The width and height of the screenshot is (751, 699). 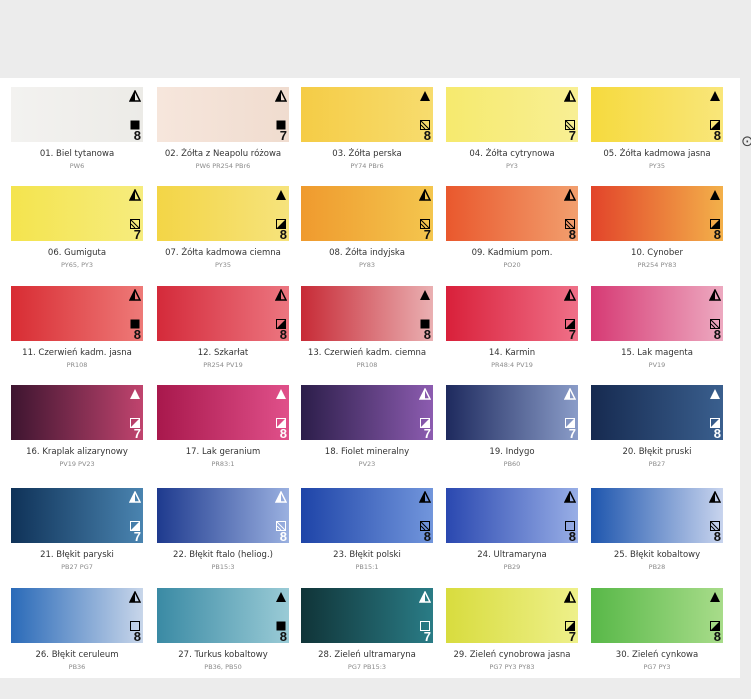 I want to click on swatch-card: 8 05. Żółta kadmowa jasna PY35, so click(x=657, y=136).